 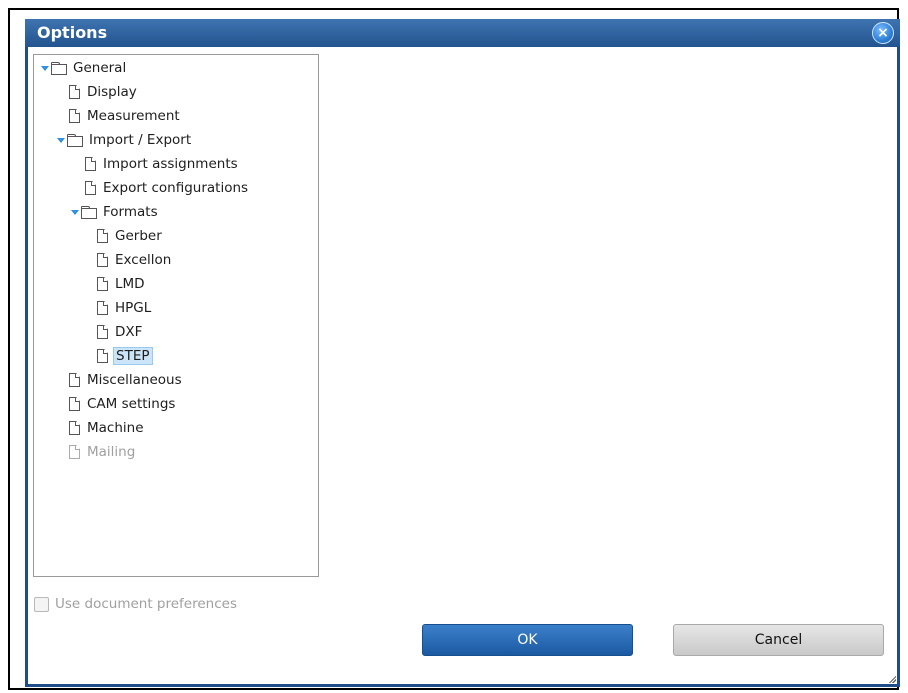 I want to click on tree-item-label: Import / Export, so click(x=140, y=140).